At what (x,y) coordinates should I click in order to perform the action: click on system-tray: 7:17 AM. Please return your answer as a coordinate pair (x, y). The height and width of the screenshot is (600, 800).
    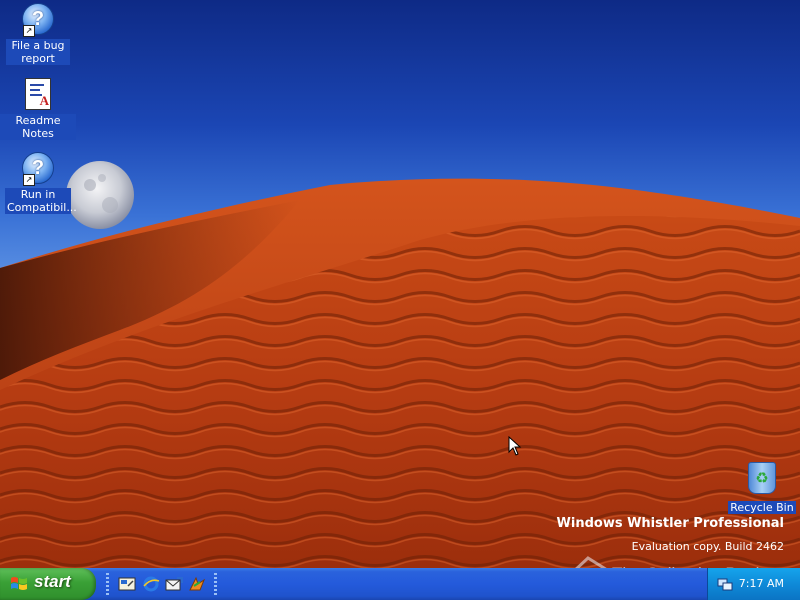
    Looking at the image, I should click on (753, 584).